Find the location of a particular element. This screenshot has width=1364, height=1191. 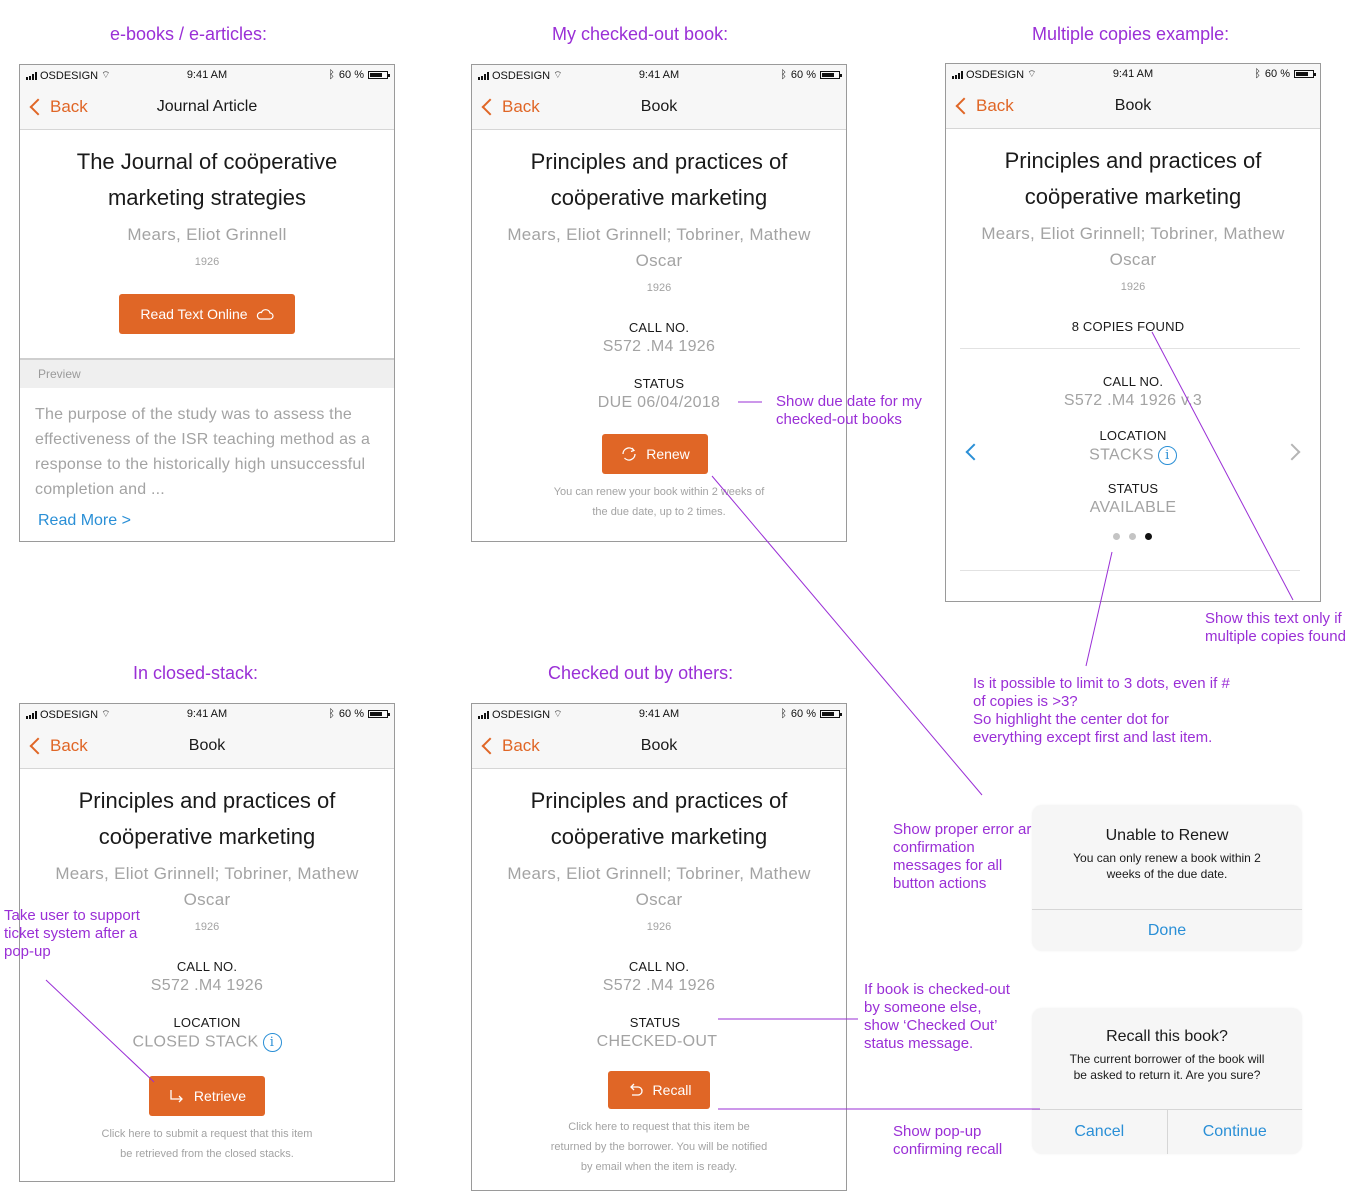

copies-found-label: 8 COPIES FOUND is located at coordinates (1128, 326).